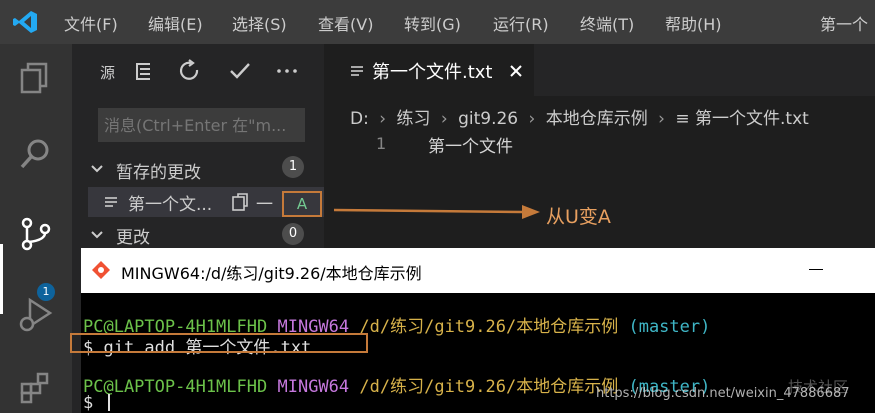  Describe the element at coordinates (158, 170) in the screenshot. I see `staged-changes-label: 暂存的更改` at that location.